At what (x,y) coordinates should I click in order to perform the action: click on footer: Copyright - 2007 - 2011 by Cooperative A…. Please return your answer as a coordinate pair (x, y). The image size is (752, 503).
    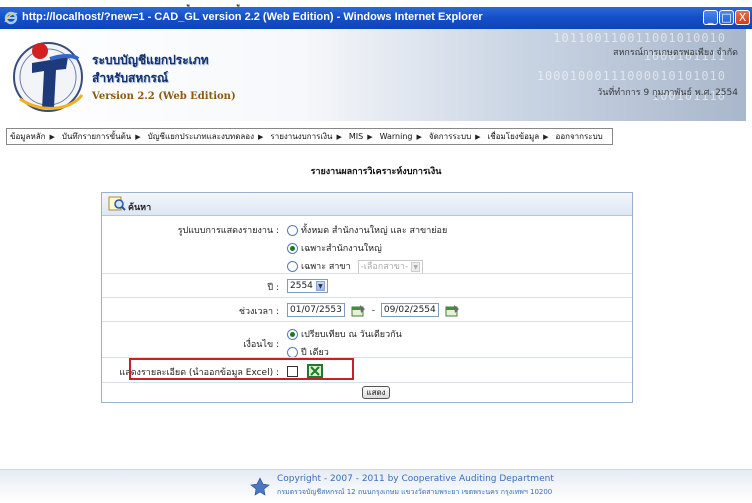
    Looking at the image, I should click on (376, 486).